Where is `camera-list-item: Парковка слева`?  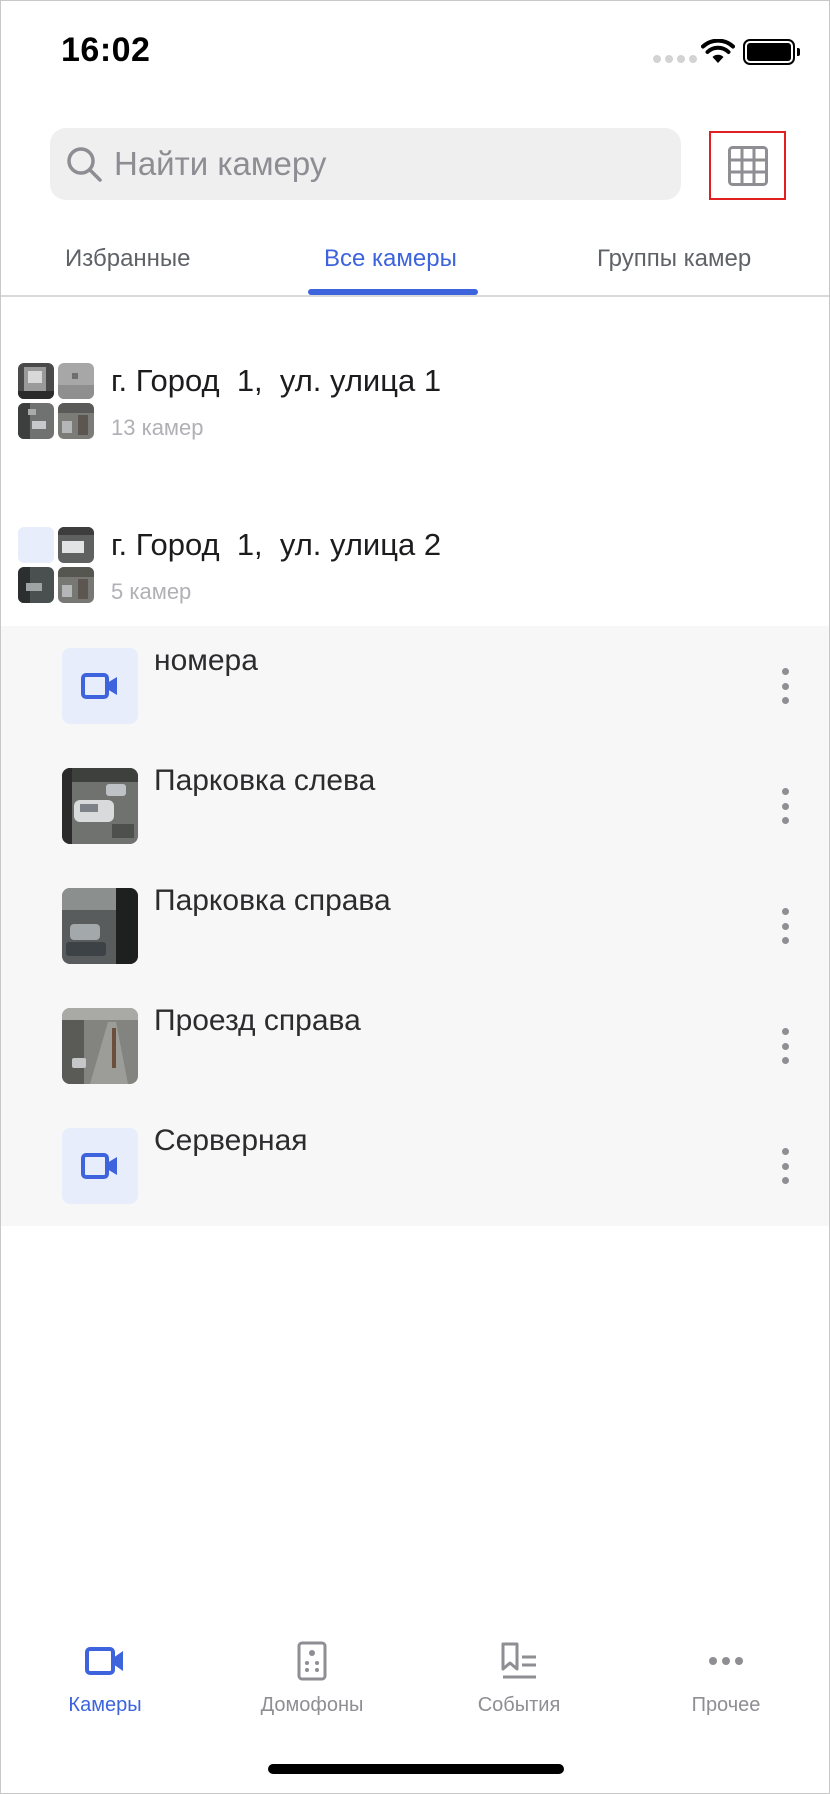 camera-list-item: Парковка слева is located at coordinates (415, 806).